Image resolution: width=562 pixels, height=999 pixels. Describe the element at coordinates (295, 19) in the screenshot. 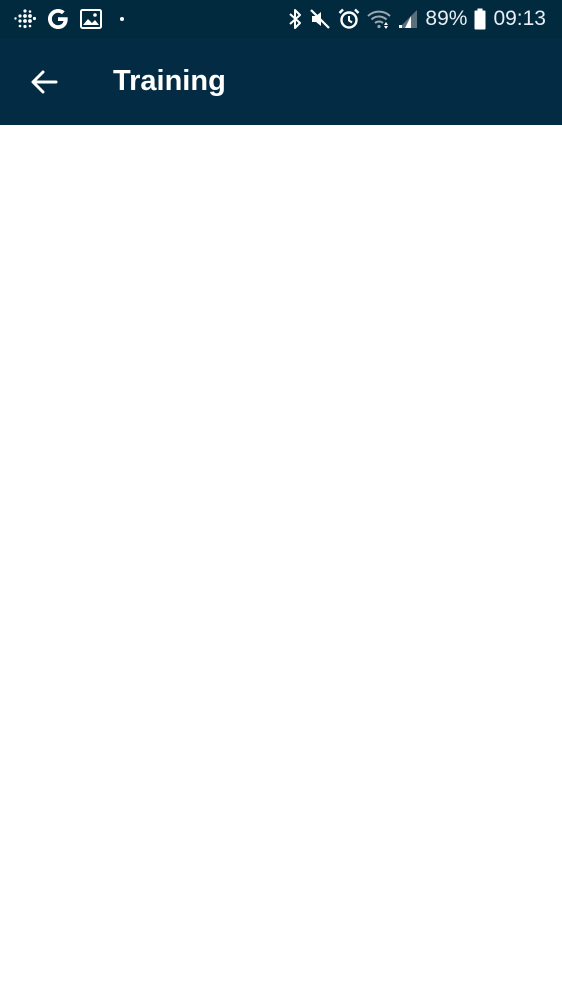

I see `bluetooth-icon` at that location.